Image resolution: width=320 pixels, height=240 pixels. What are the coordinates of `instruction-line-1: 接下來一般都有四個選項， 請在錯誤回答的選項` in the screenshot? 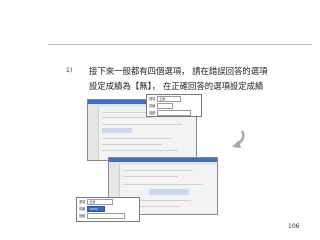 It's located at (178, 71).